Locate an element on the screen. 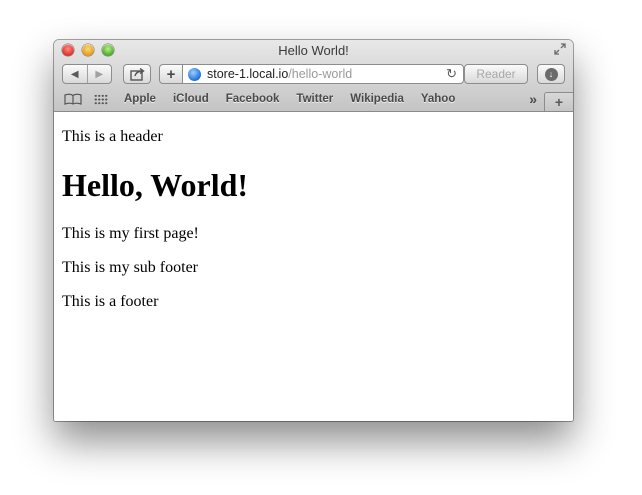 This screenshot has height=495, width=642. plus-icon: + is located at coordinates (171, 74).